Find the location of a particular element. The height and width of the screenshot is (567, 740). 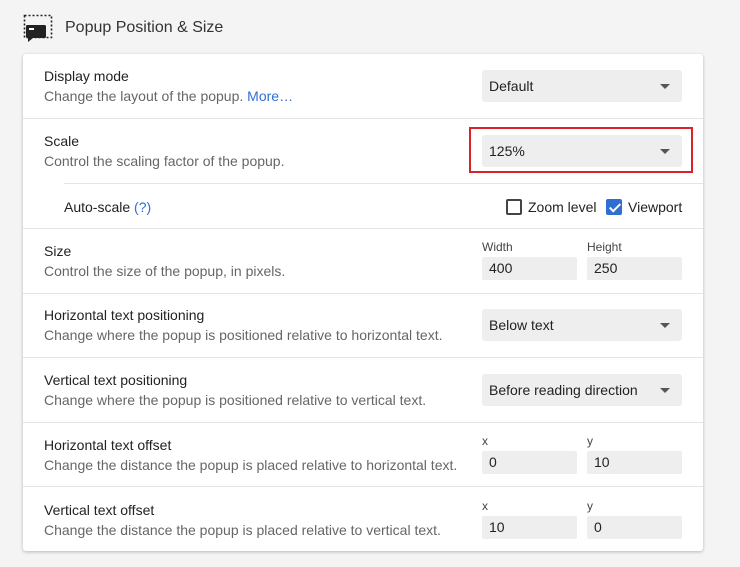

checkmark-icon is located at coordinates (615, 206).